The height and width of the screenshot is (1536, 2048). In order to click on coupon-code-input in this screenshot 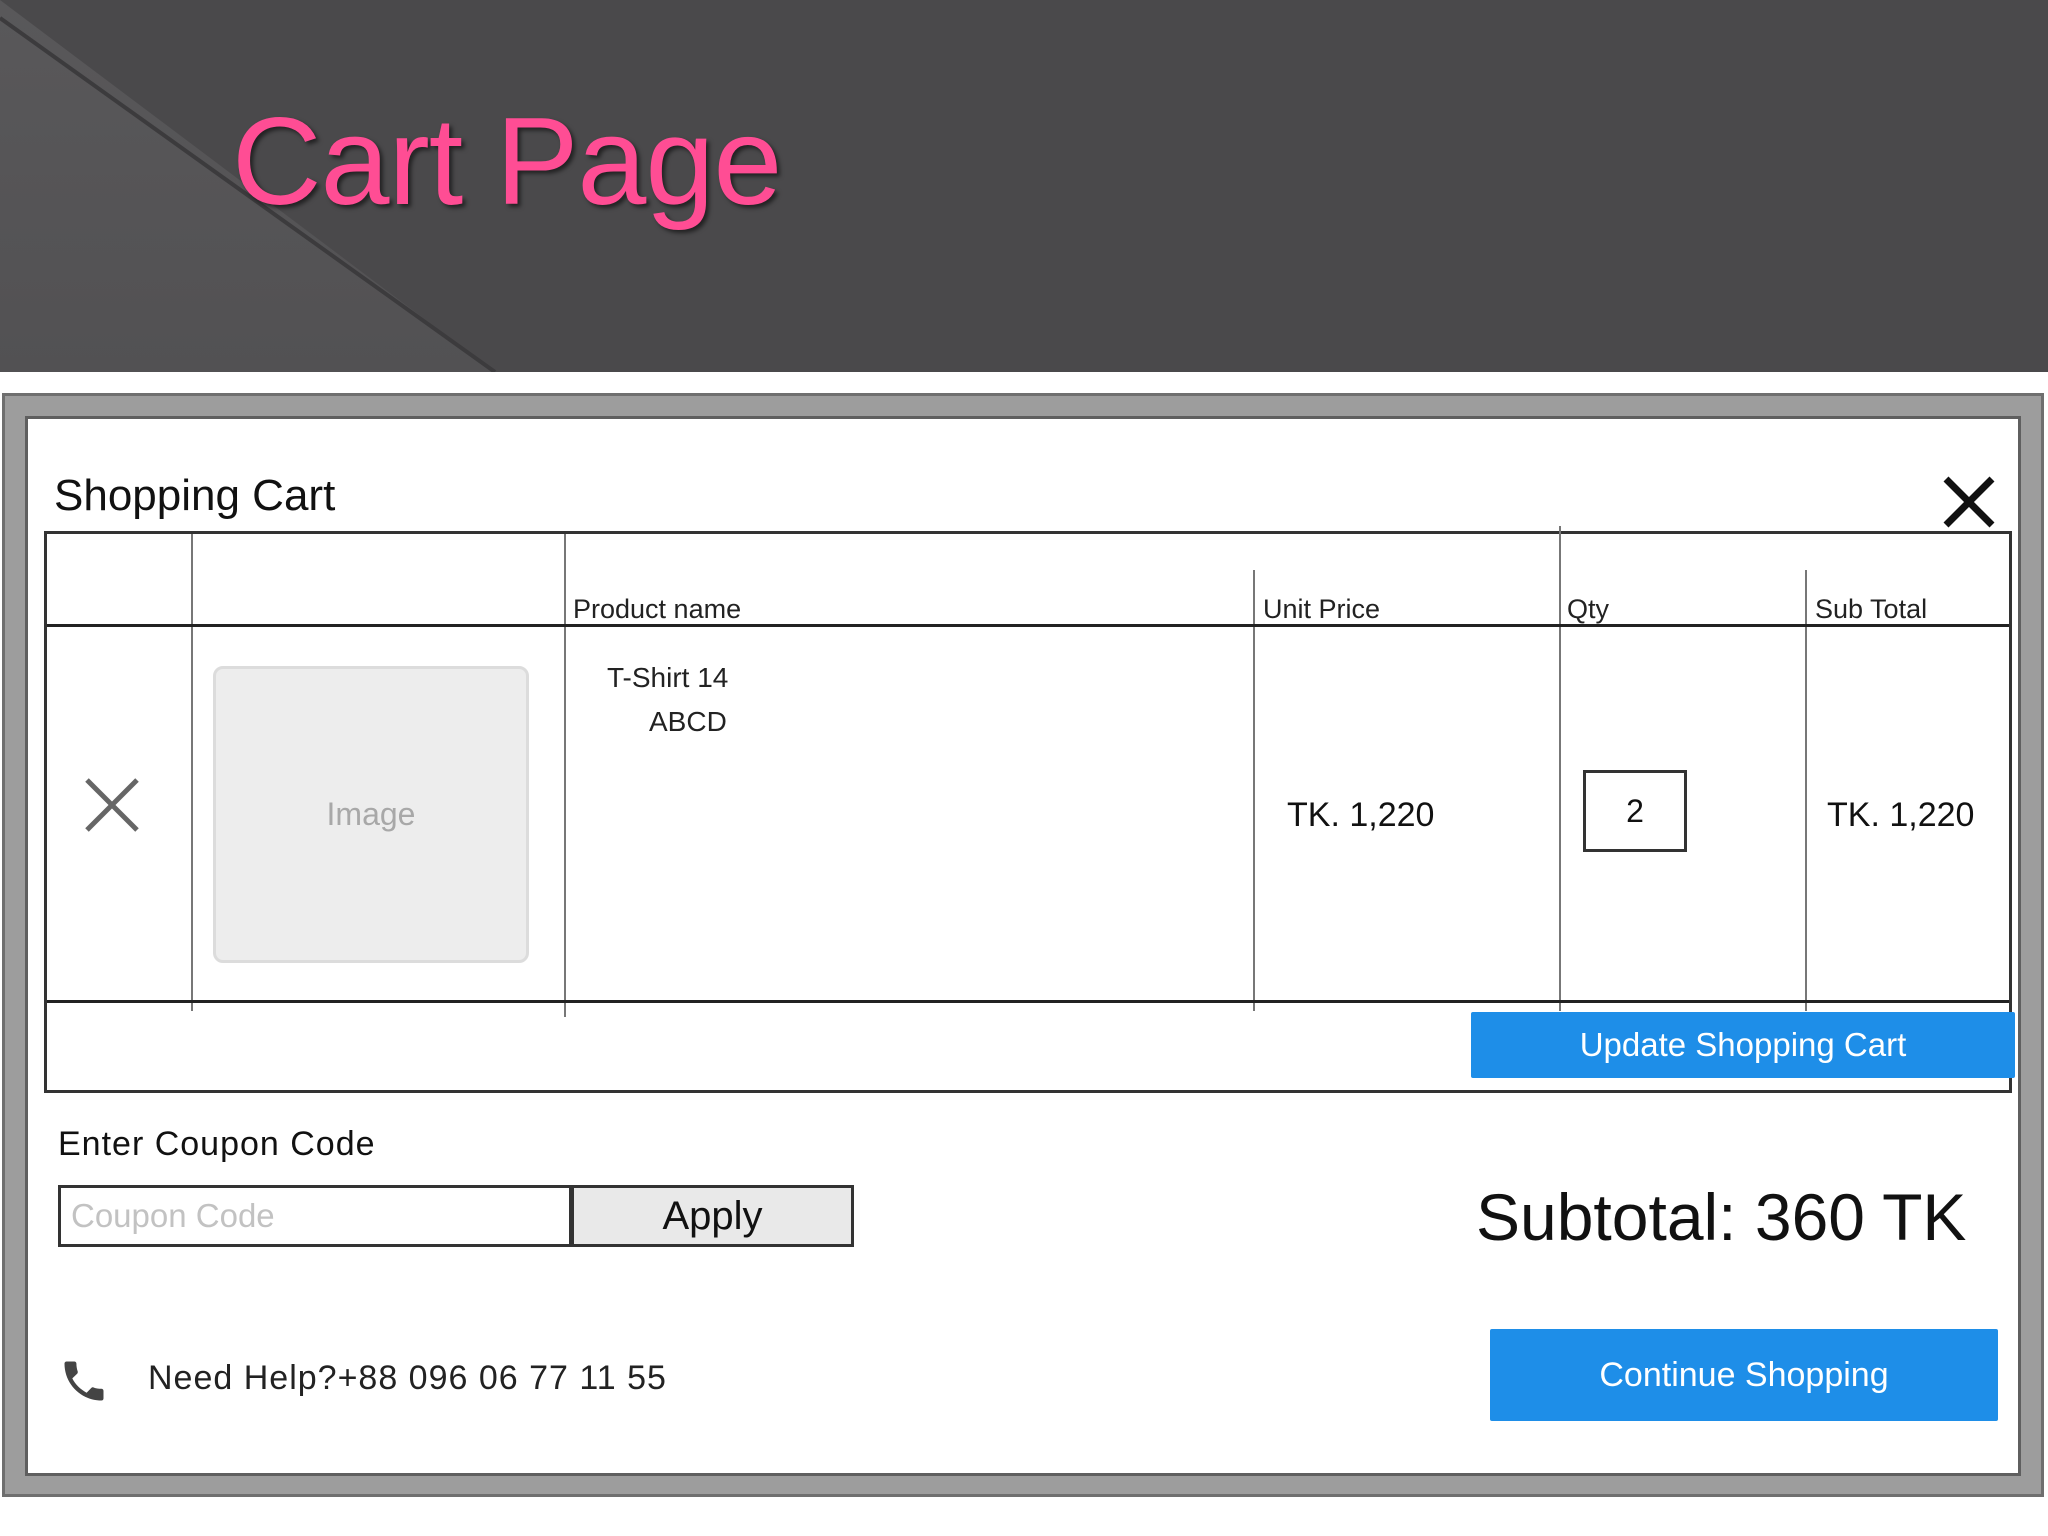, I will do `click(315, 1216)`.